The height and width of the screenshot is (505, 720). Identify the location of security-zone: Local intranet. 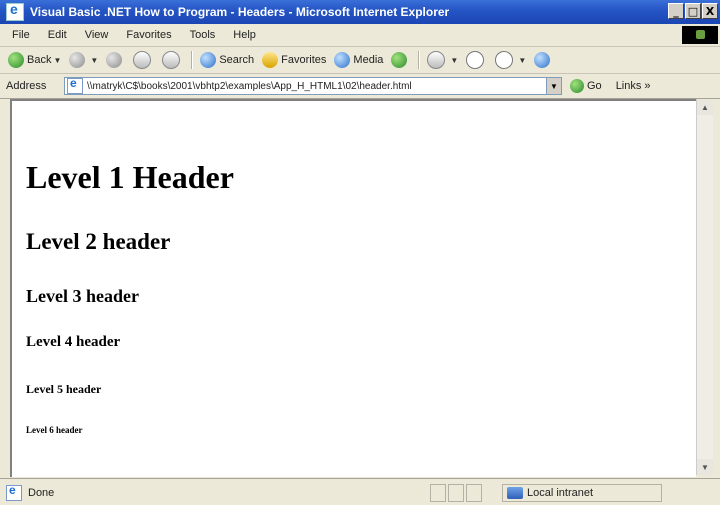
(582, 492).